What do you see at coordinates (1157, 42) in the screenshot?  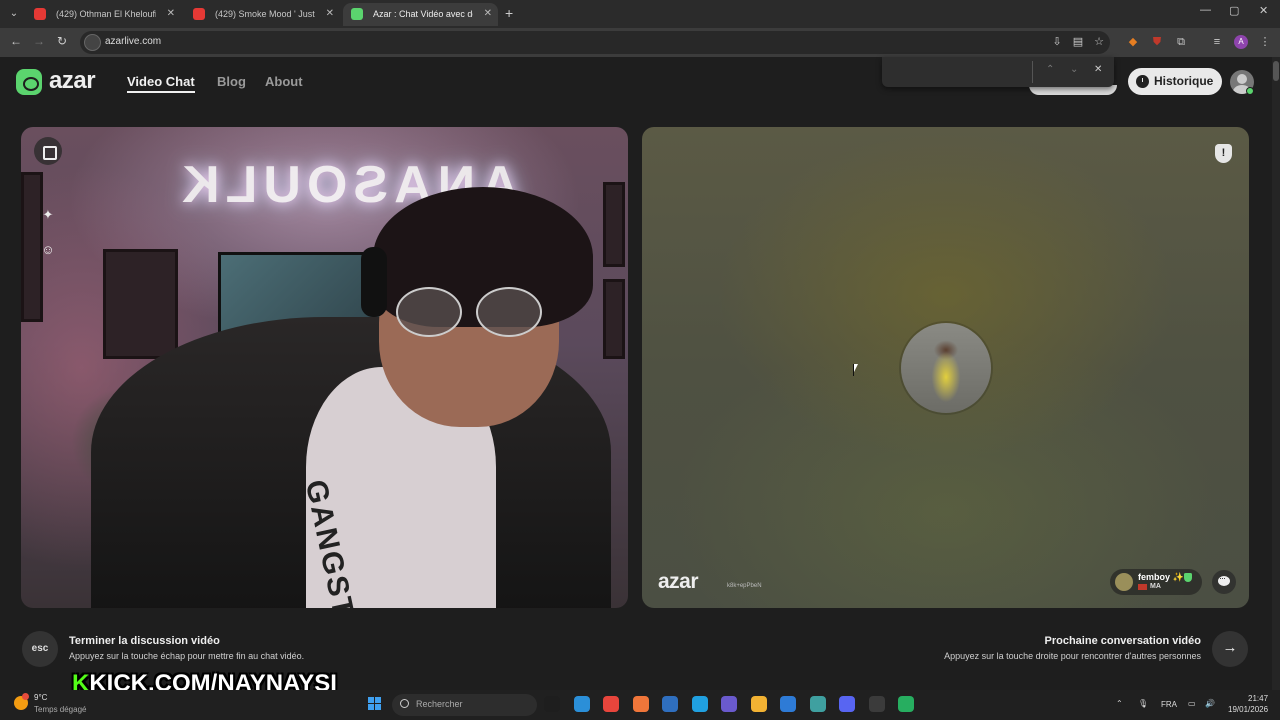 I see `extension-shield-icon: ⛊` at bounding box center [1157, 42].